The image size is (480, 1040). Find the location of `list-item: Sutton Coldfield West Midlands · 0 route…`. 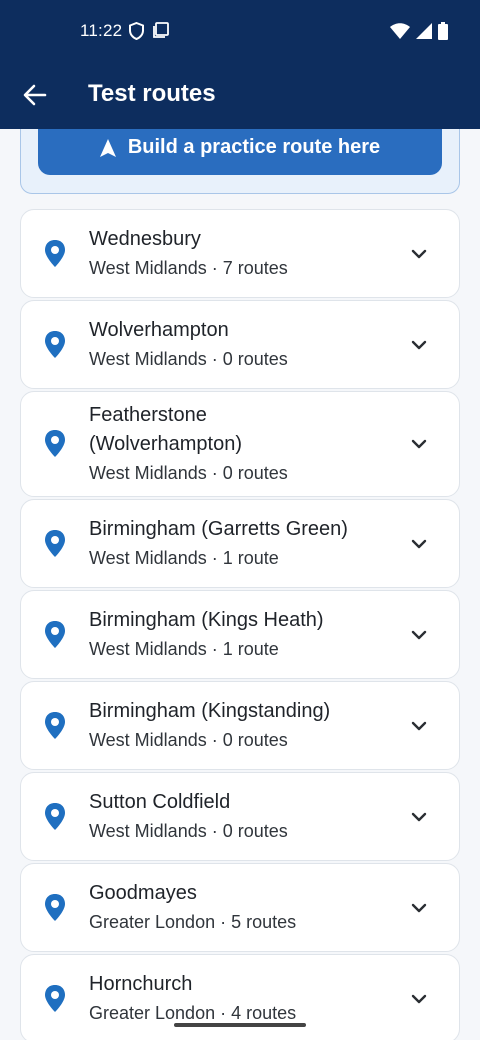

list-item: Sutton Coldfield West Midlands · 0 route… is located at coordinates (240, 816).